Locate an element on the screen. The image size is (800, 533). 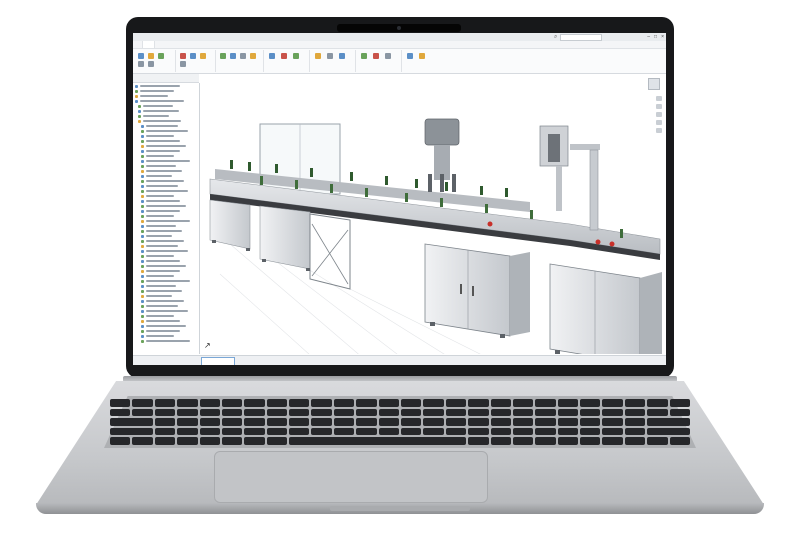
minimize-button: – is located at coordinates (648, 37).